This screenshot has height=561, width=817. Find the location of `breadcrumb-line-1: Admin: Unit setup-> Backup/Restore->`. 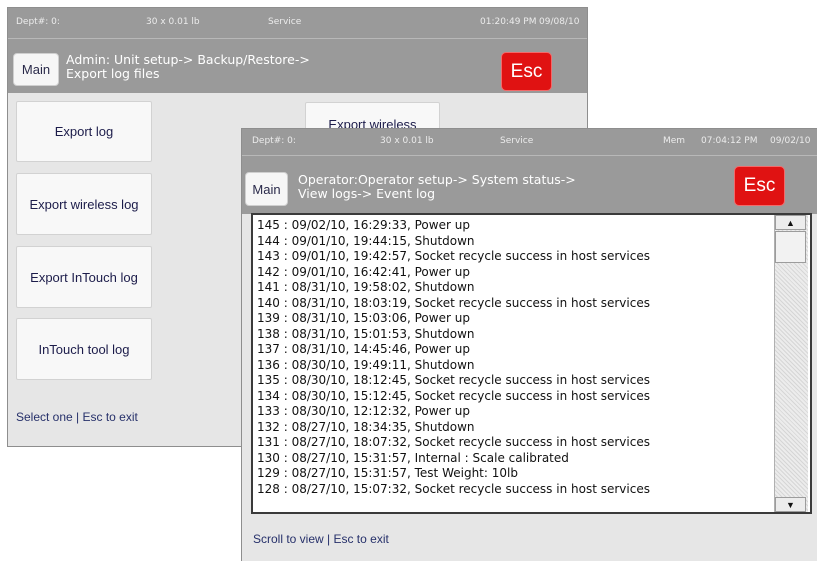

breadcrumb-line-1: Admin: Unit setup-> Backup/Restore-> is located at coordinates (188, 59).